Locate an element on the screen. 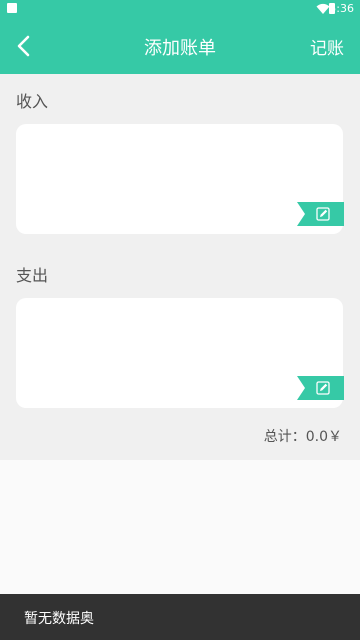 The height and width of the screenshot is (640, 360). expense-edit-button is located at coordinates (320, 388).